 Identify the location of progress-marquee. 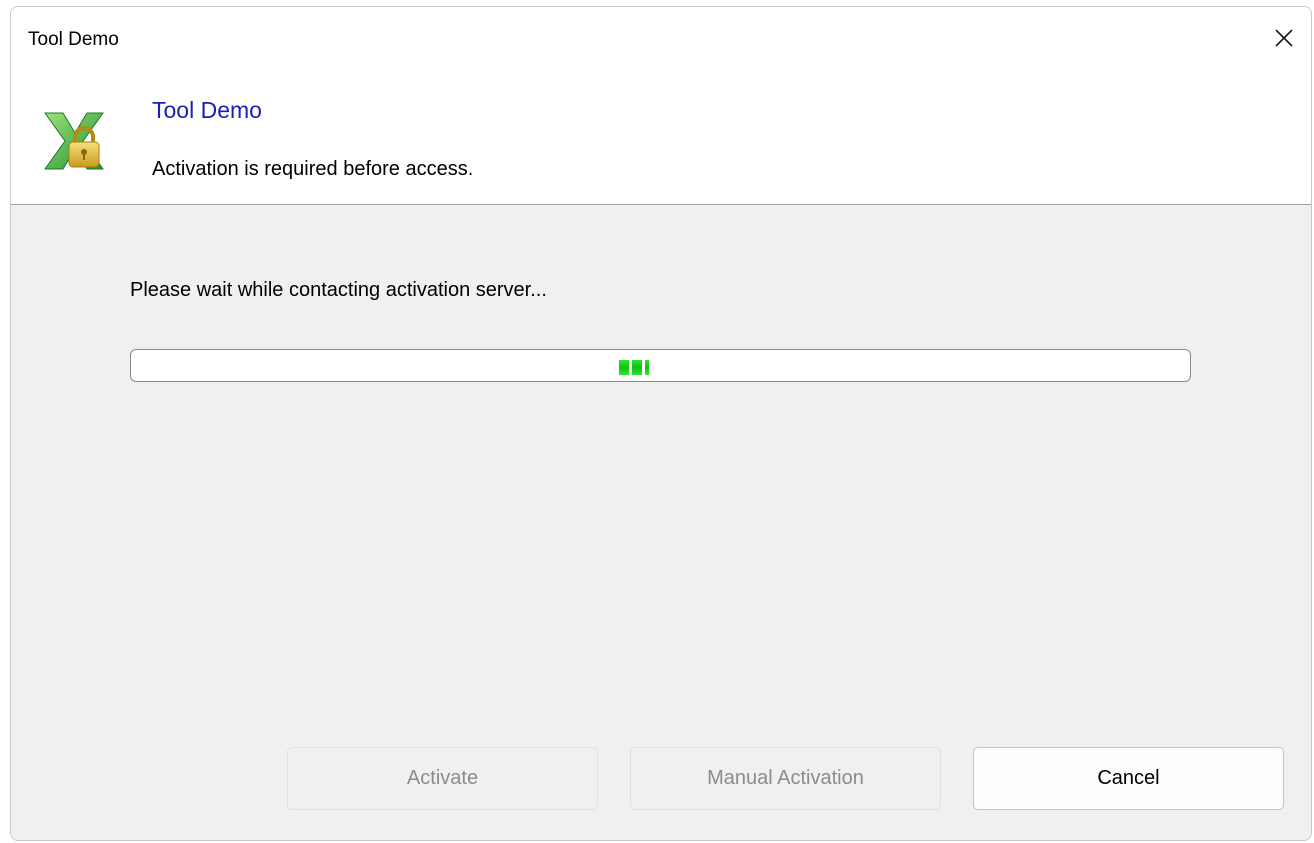
(634, 367).